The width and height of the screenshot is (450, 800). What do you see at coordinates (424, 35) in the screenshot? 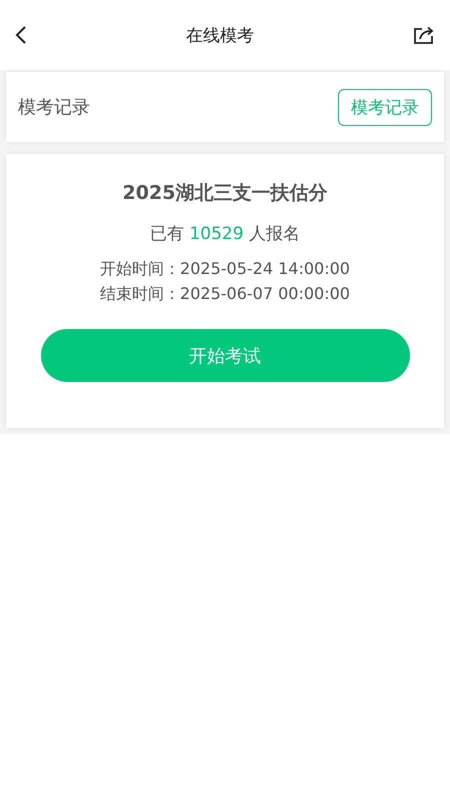
I see `share-icon` at bounding box center [424, 35].